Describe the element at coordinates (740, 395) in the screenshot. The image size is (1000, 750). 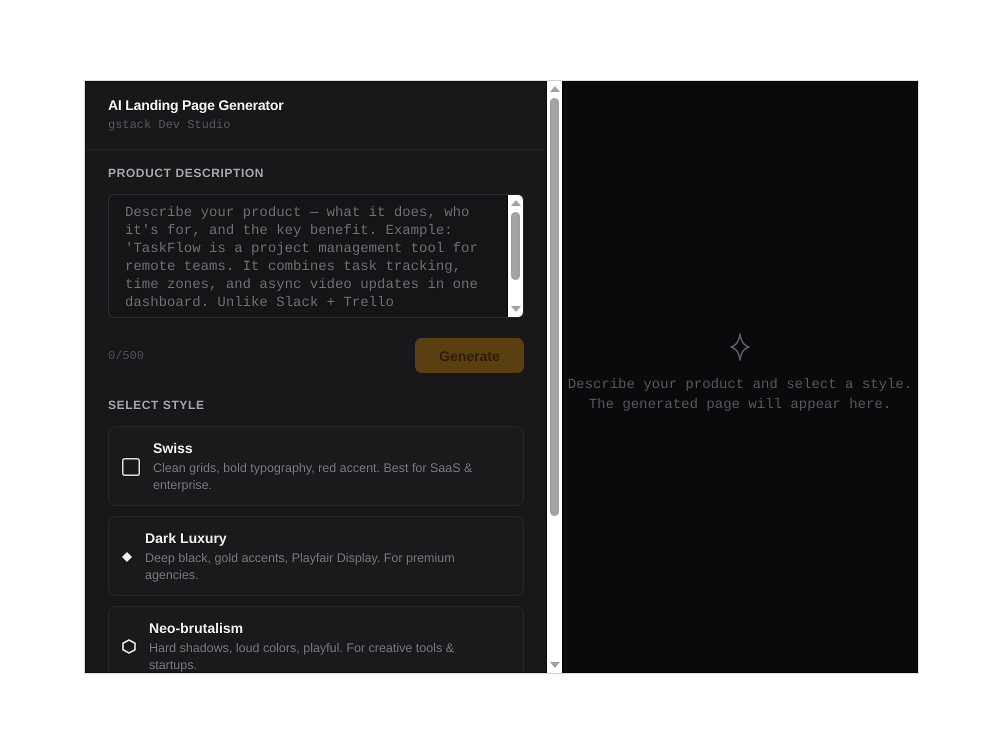
I see `empty-state-message: Describe your product and select a style. The generated page will appear here.` at that location.